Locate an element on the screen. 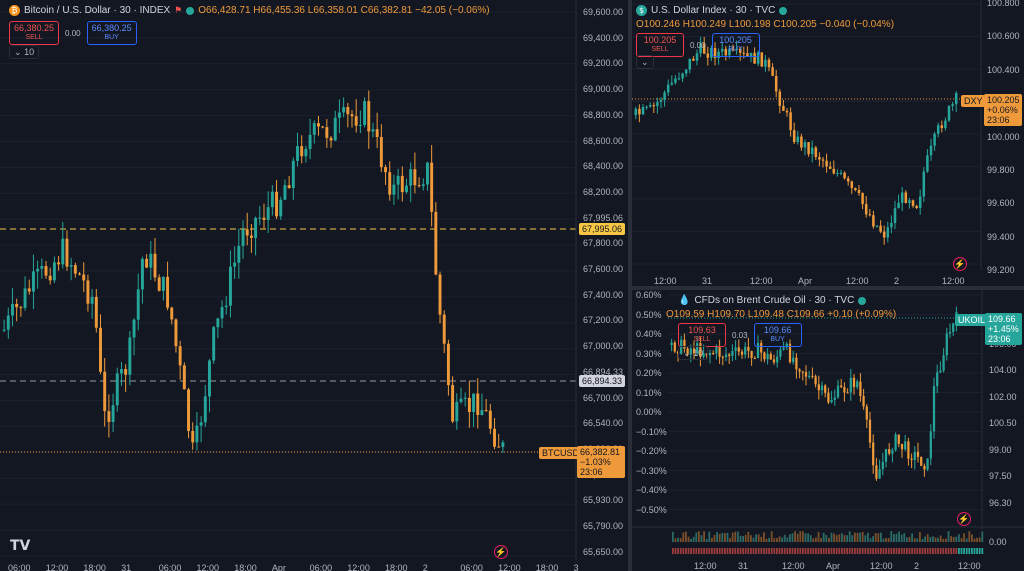 The image size is (1024, 571). btc-title: Bitcoin / U.S. Dollar · 30 · INDEX is located at coordinates (97, 10).